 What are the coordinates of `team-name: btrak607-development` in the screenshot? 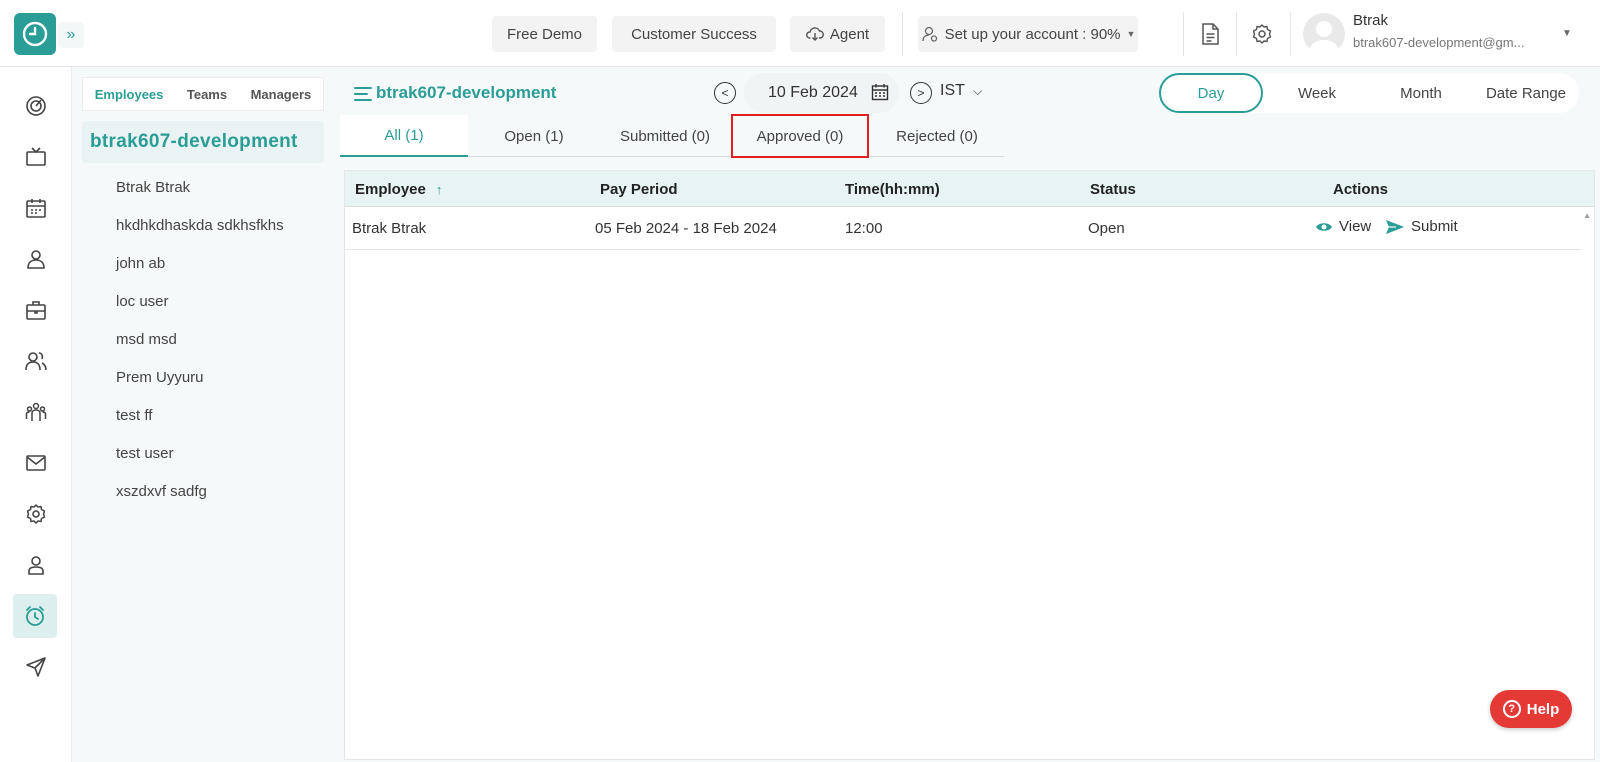 It's located at (203, 142).